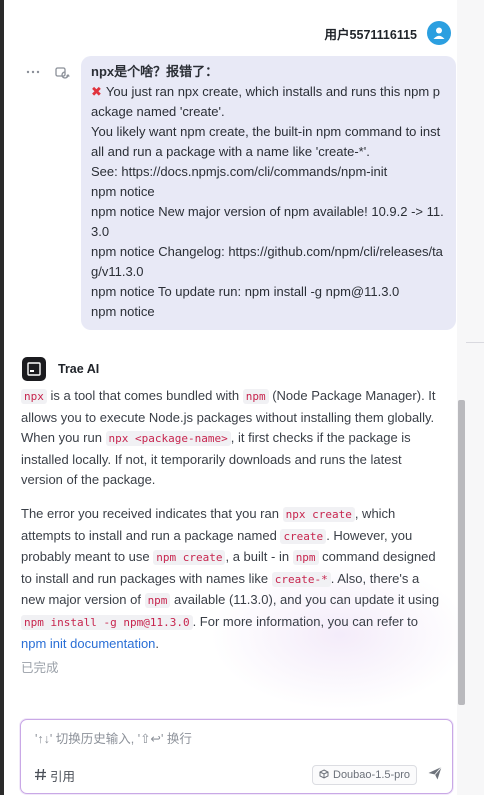 Image resolution: width=484 pixels, height=795 pixels. I want to click on reference-label: 引用, so click(63, 777).